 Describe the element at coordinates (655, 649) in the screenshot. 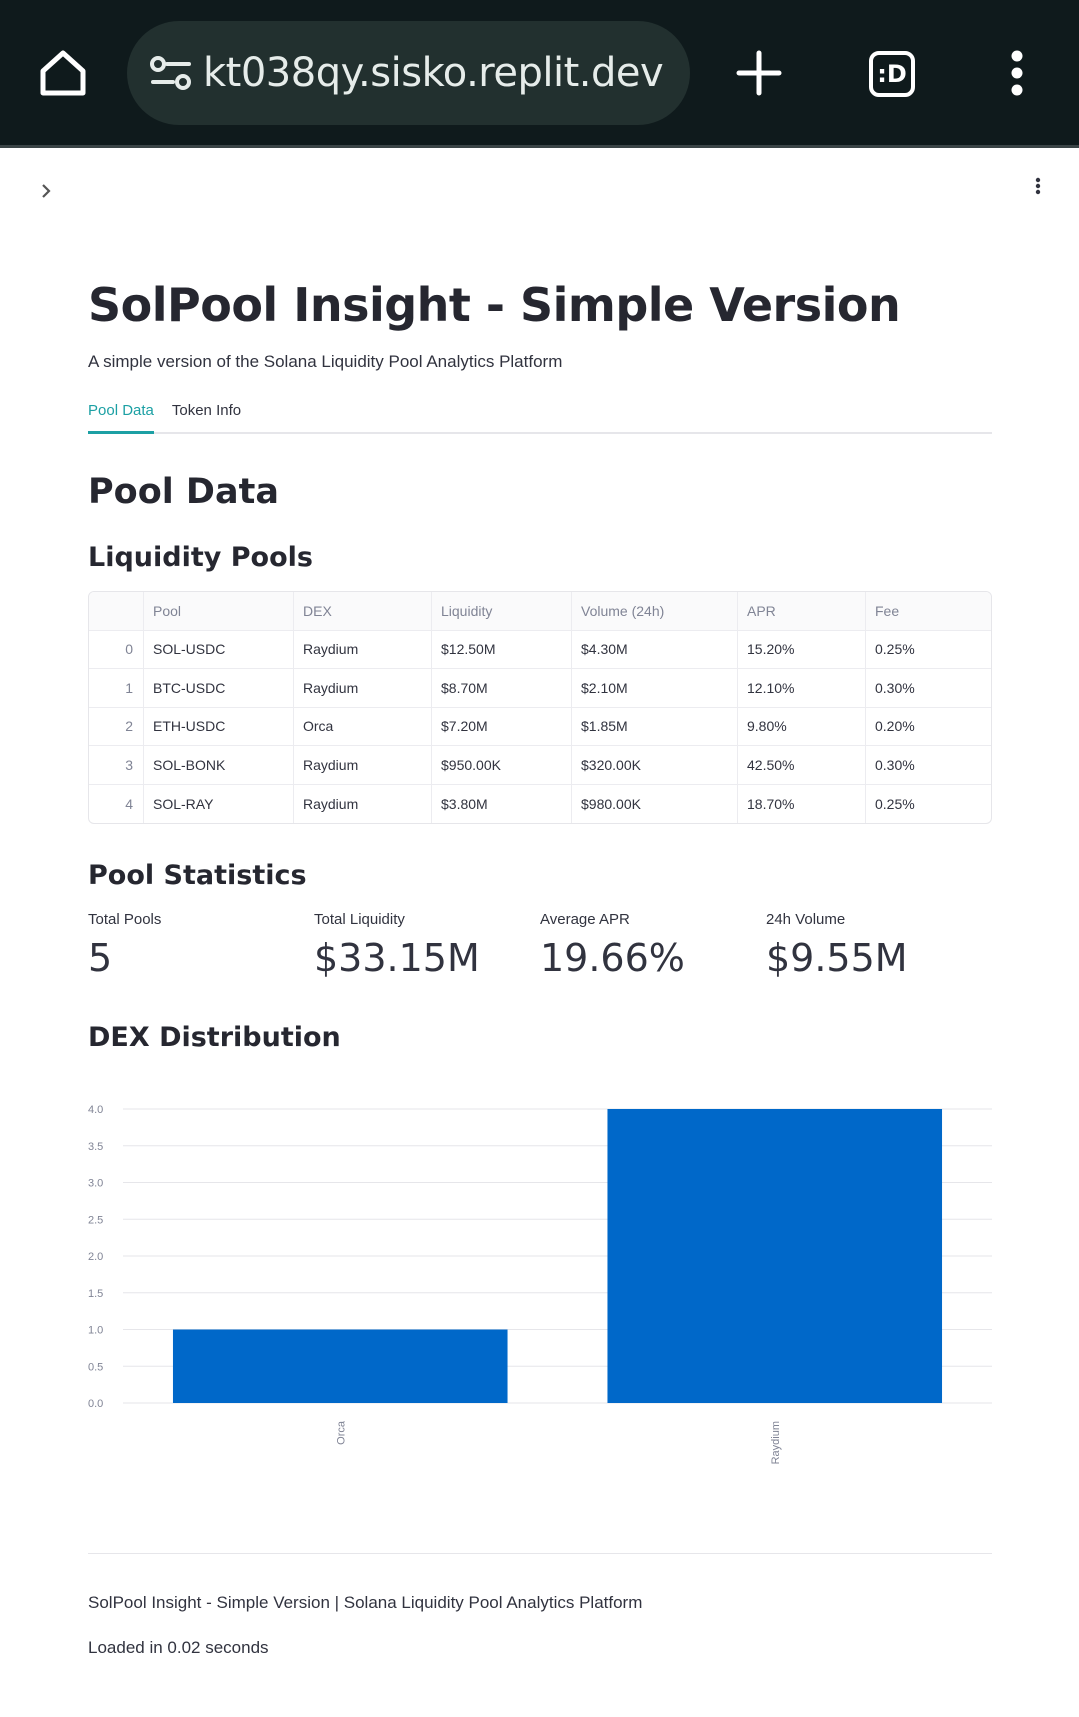

I see `table-cell: $4.30M` at that location.